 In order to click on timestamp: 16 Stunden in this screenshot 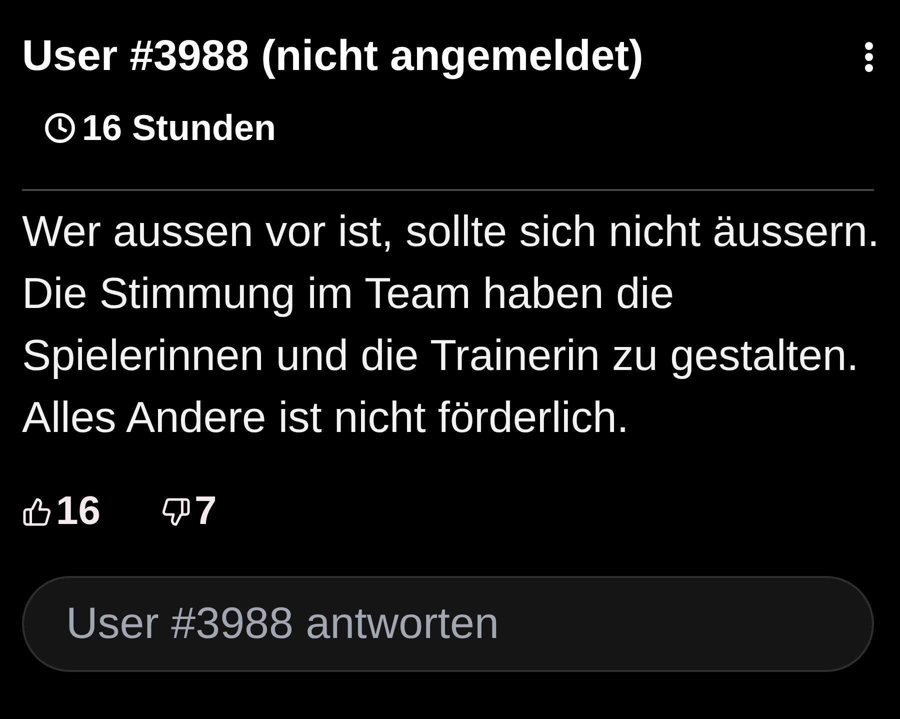, I will do `click(179, 128)`.